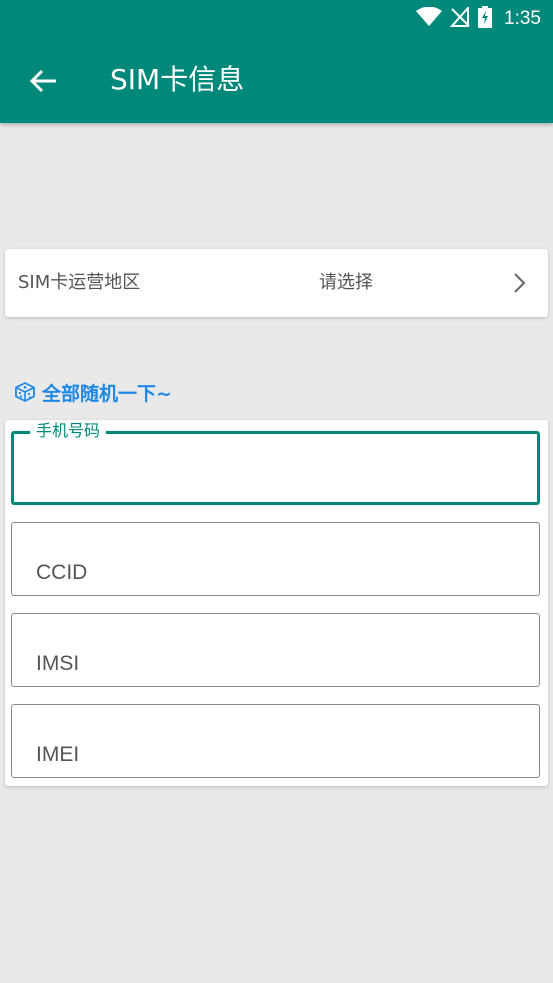 The height and width of the screenshot is (983, 553). I want to click on status-icons: 1:35, so click(478, 18).